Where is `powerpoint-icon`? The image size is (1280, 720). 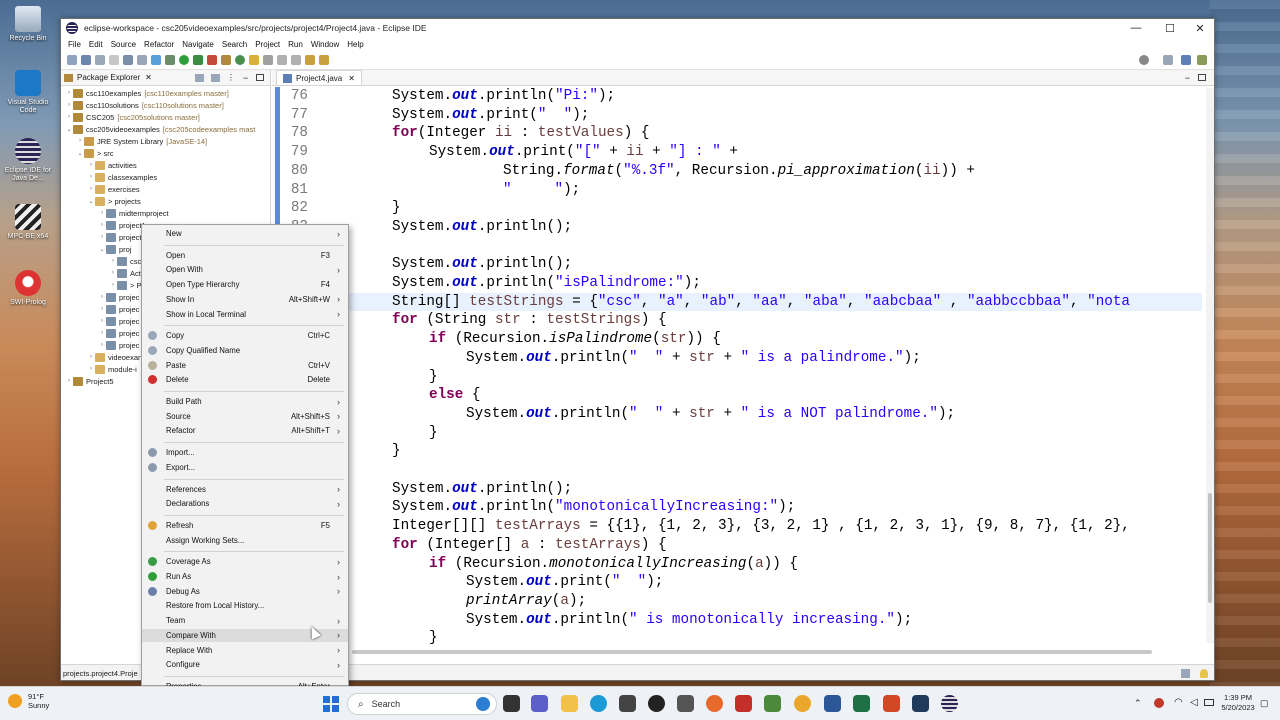
powerpoint-icon is located at coordinates (891, 703).